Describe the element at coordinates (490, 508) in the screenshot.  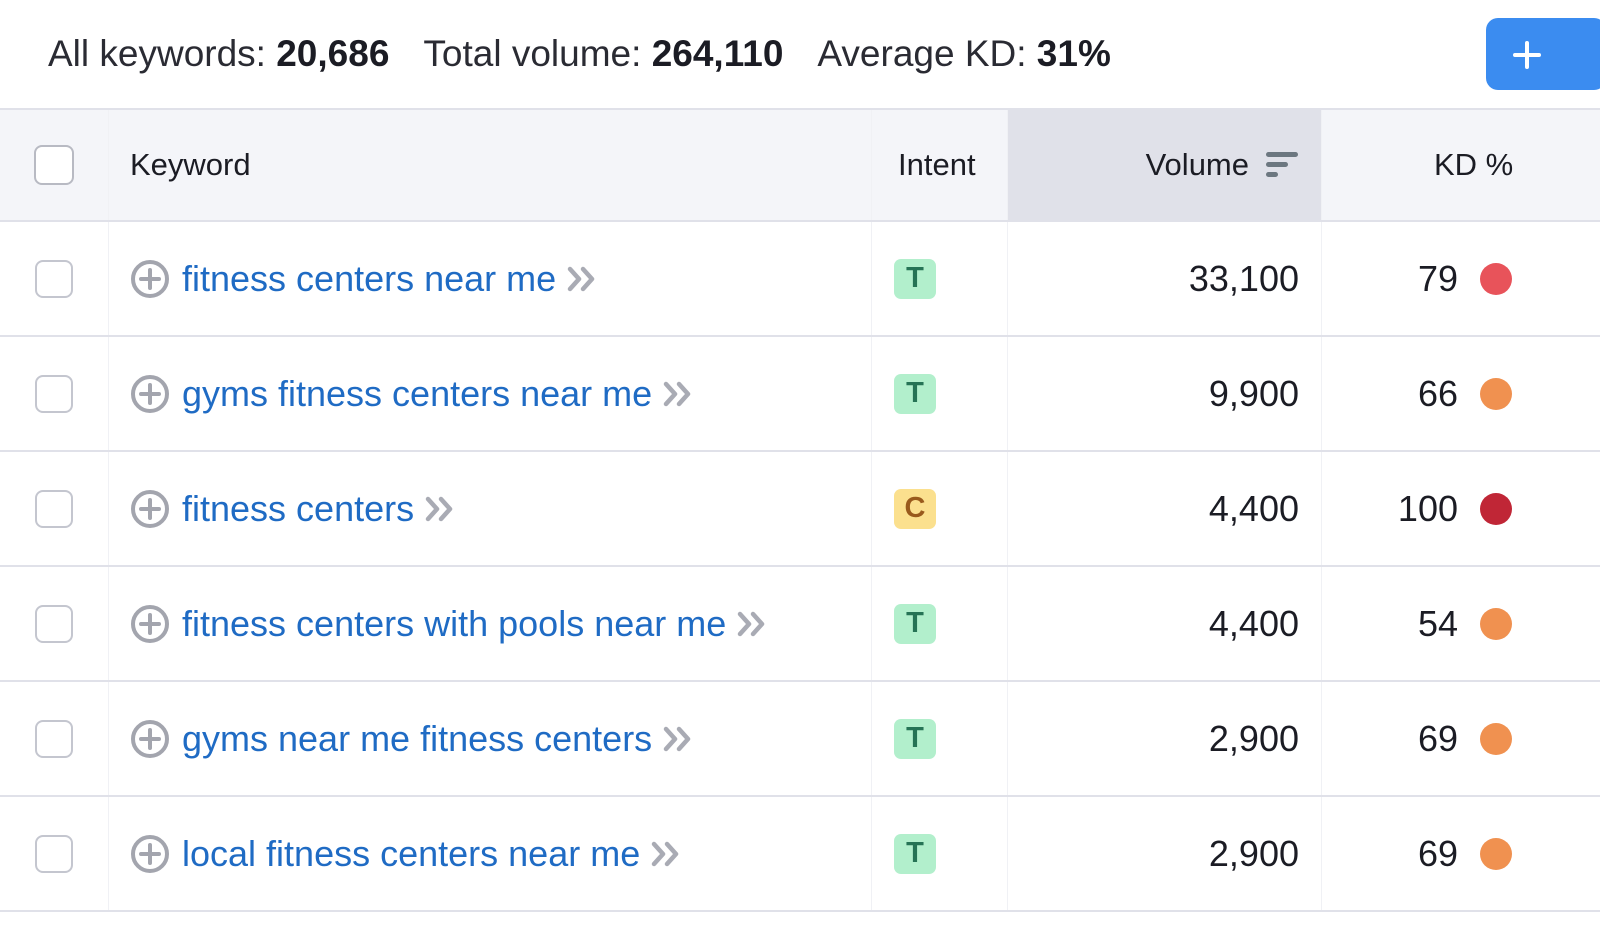
I see `keyword-cell: fitness centers` at that location.